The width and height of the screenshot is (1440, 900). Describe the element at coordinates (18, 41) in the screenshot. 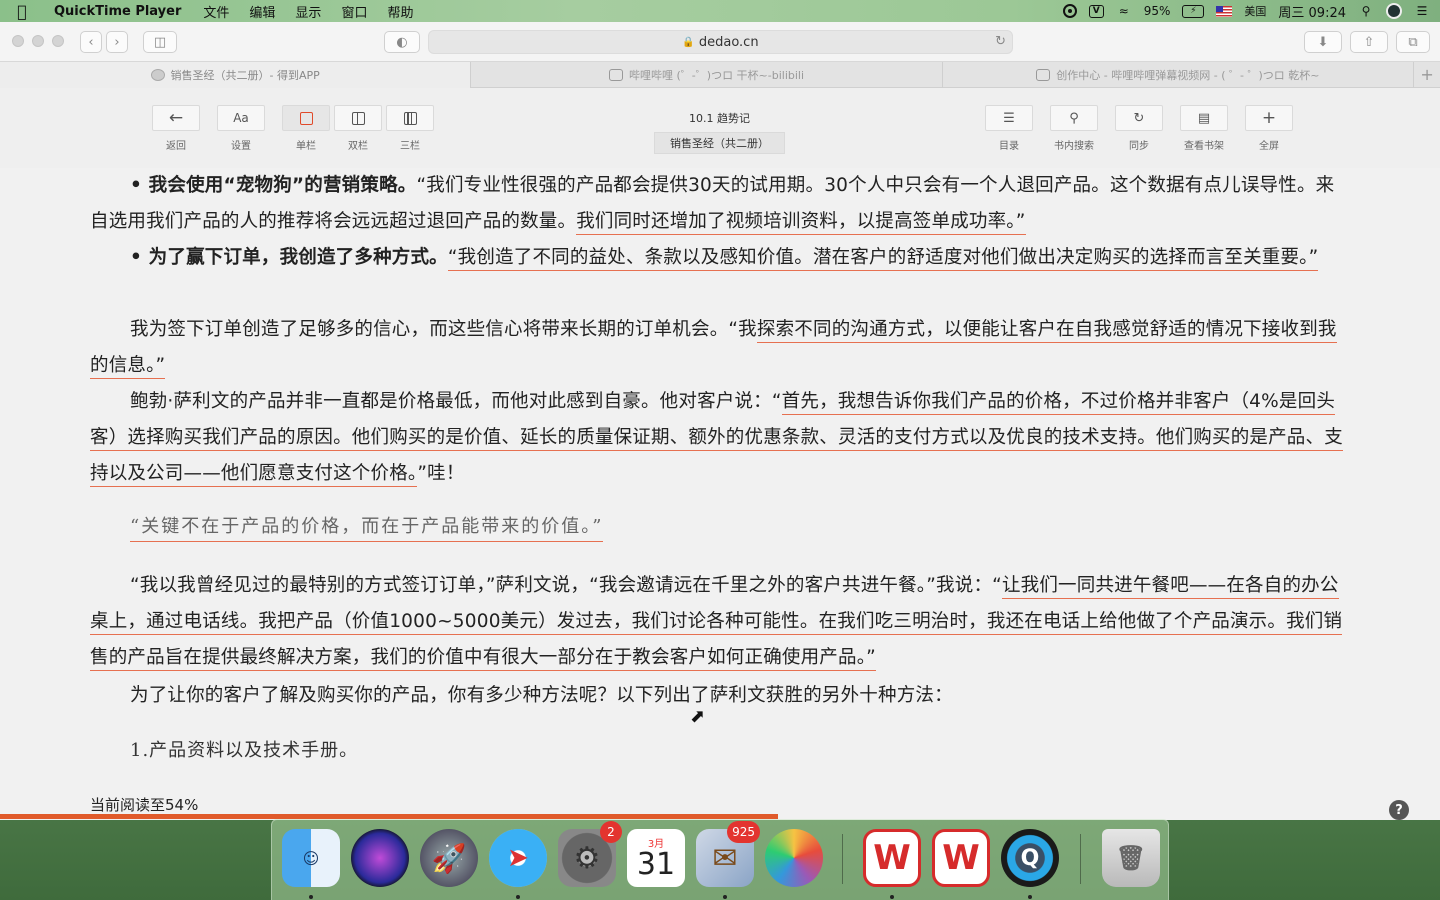

I see `close-window-button` at that location.